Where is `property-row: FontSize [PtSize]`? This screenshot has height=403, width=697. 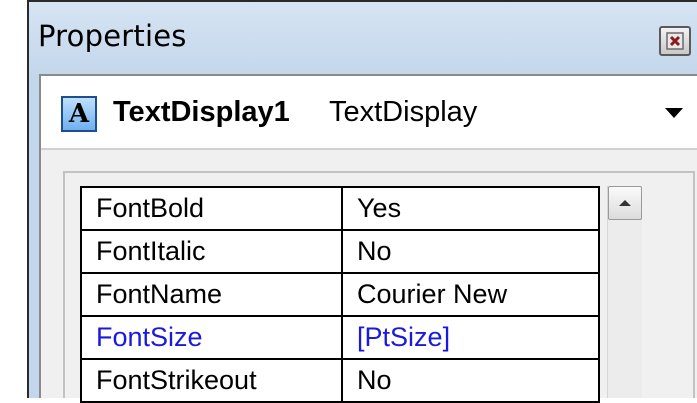 property-row: FontSize [PtSize] is located at coordinates (339, 337).